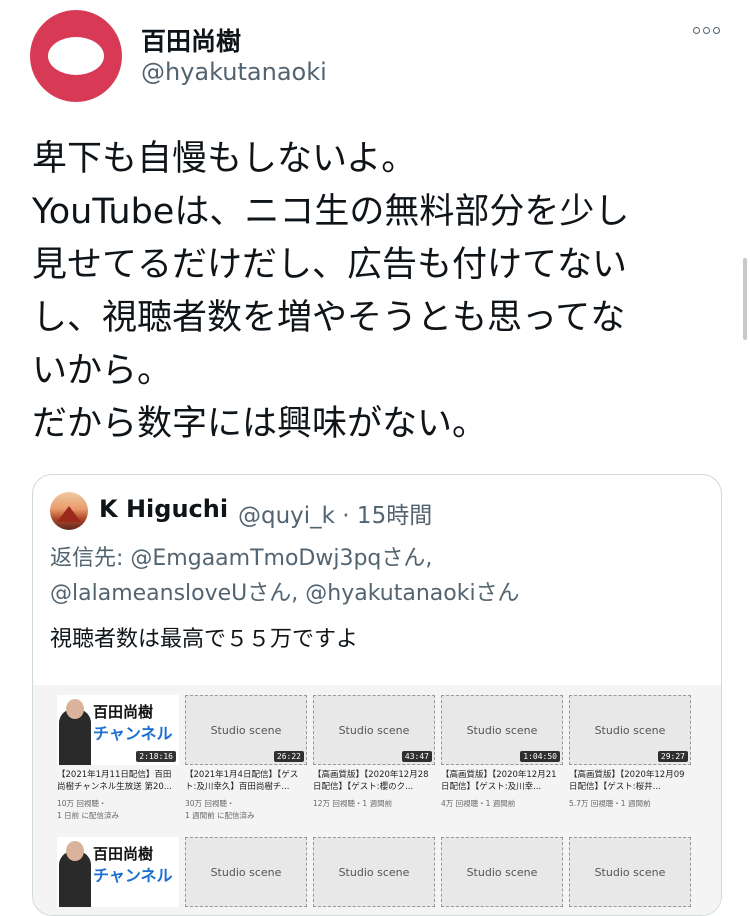  I want to click on mountain-graphic, so click(69, 514).